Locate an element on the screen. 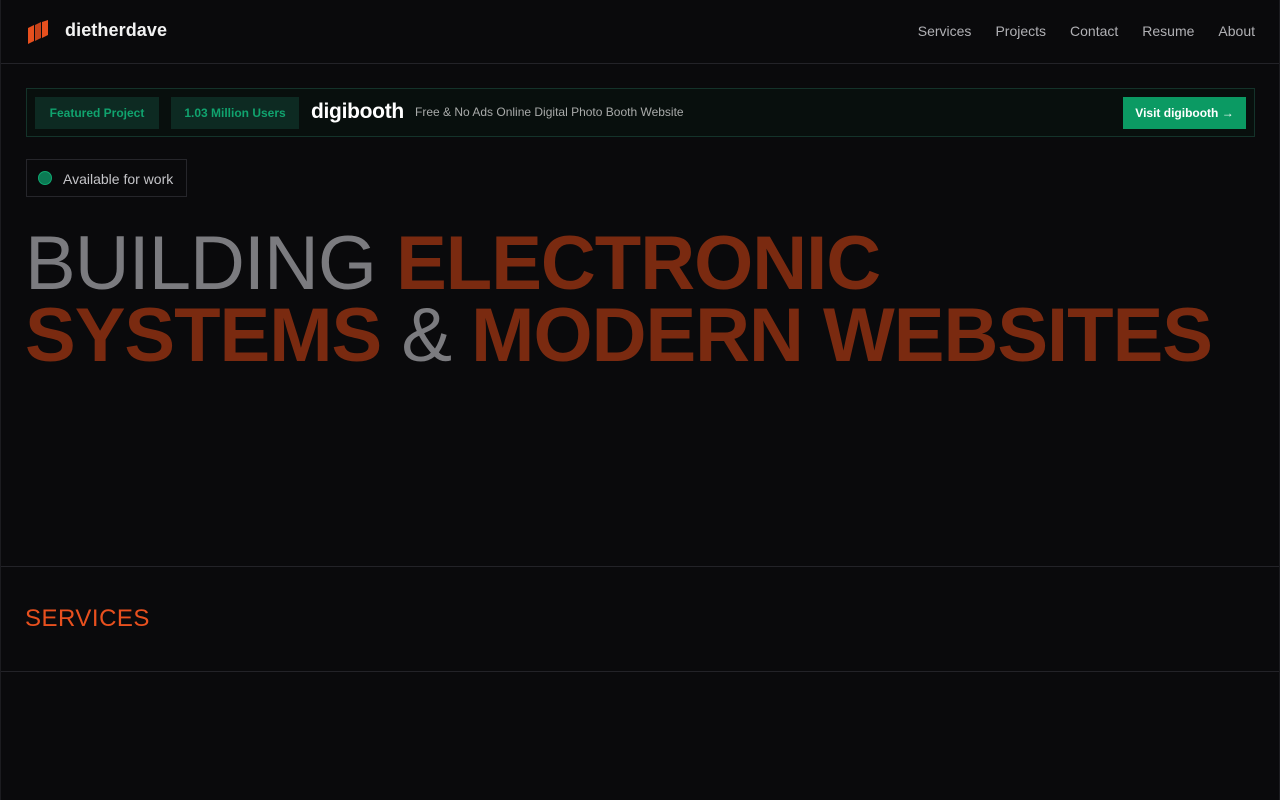 The width and height of the screenshot is (1280, 800). brand-name: dietherdave is located at coordinates (116, 30).